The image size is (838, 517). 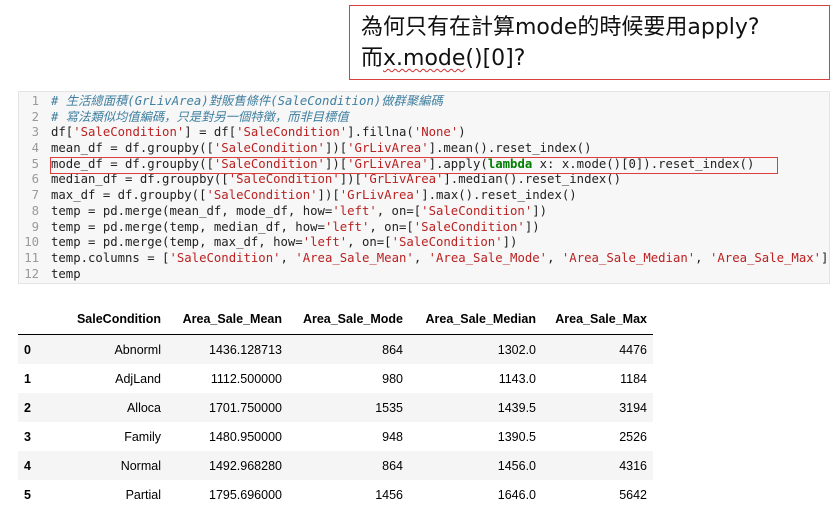 What do you see at coordinates (510, 242) in the screenshot?
I see `code-token: ])` at bounding box center [510, 242].